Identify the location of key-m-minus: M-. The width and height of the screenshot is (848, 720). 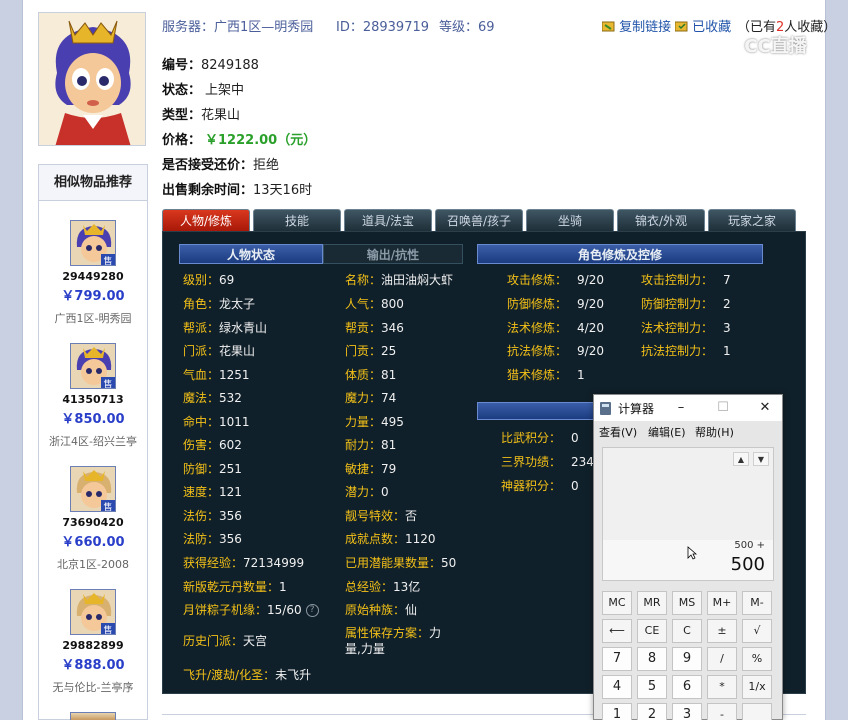
(757, 603).